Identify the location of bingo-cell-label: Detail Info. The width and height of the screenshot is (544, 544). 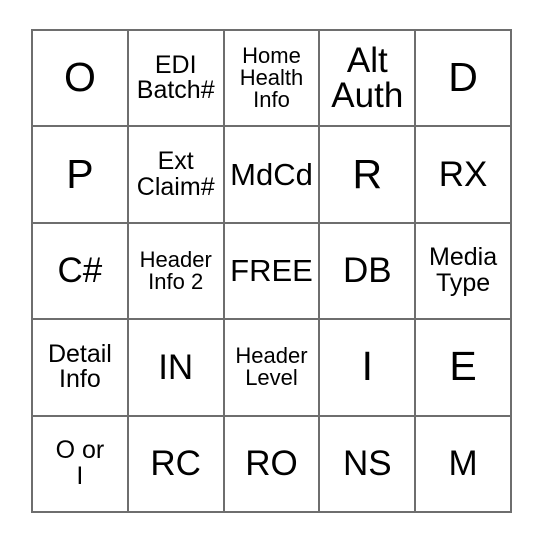
(79, 366).